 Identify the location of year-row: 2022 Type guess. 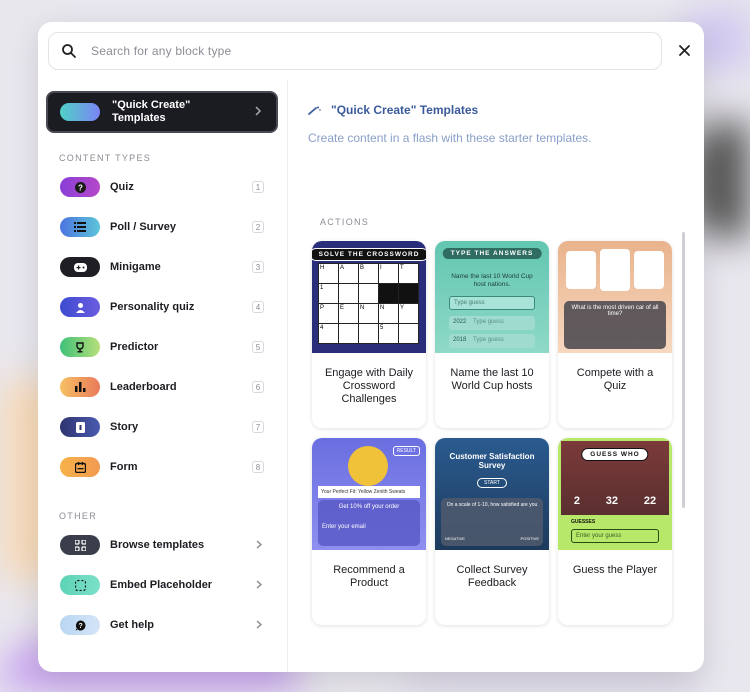
(492, 323).